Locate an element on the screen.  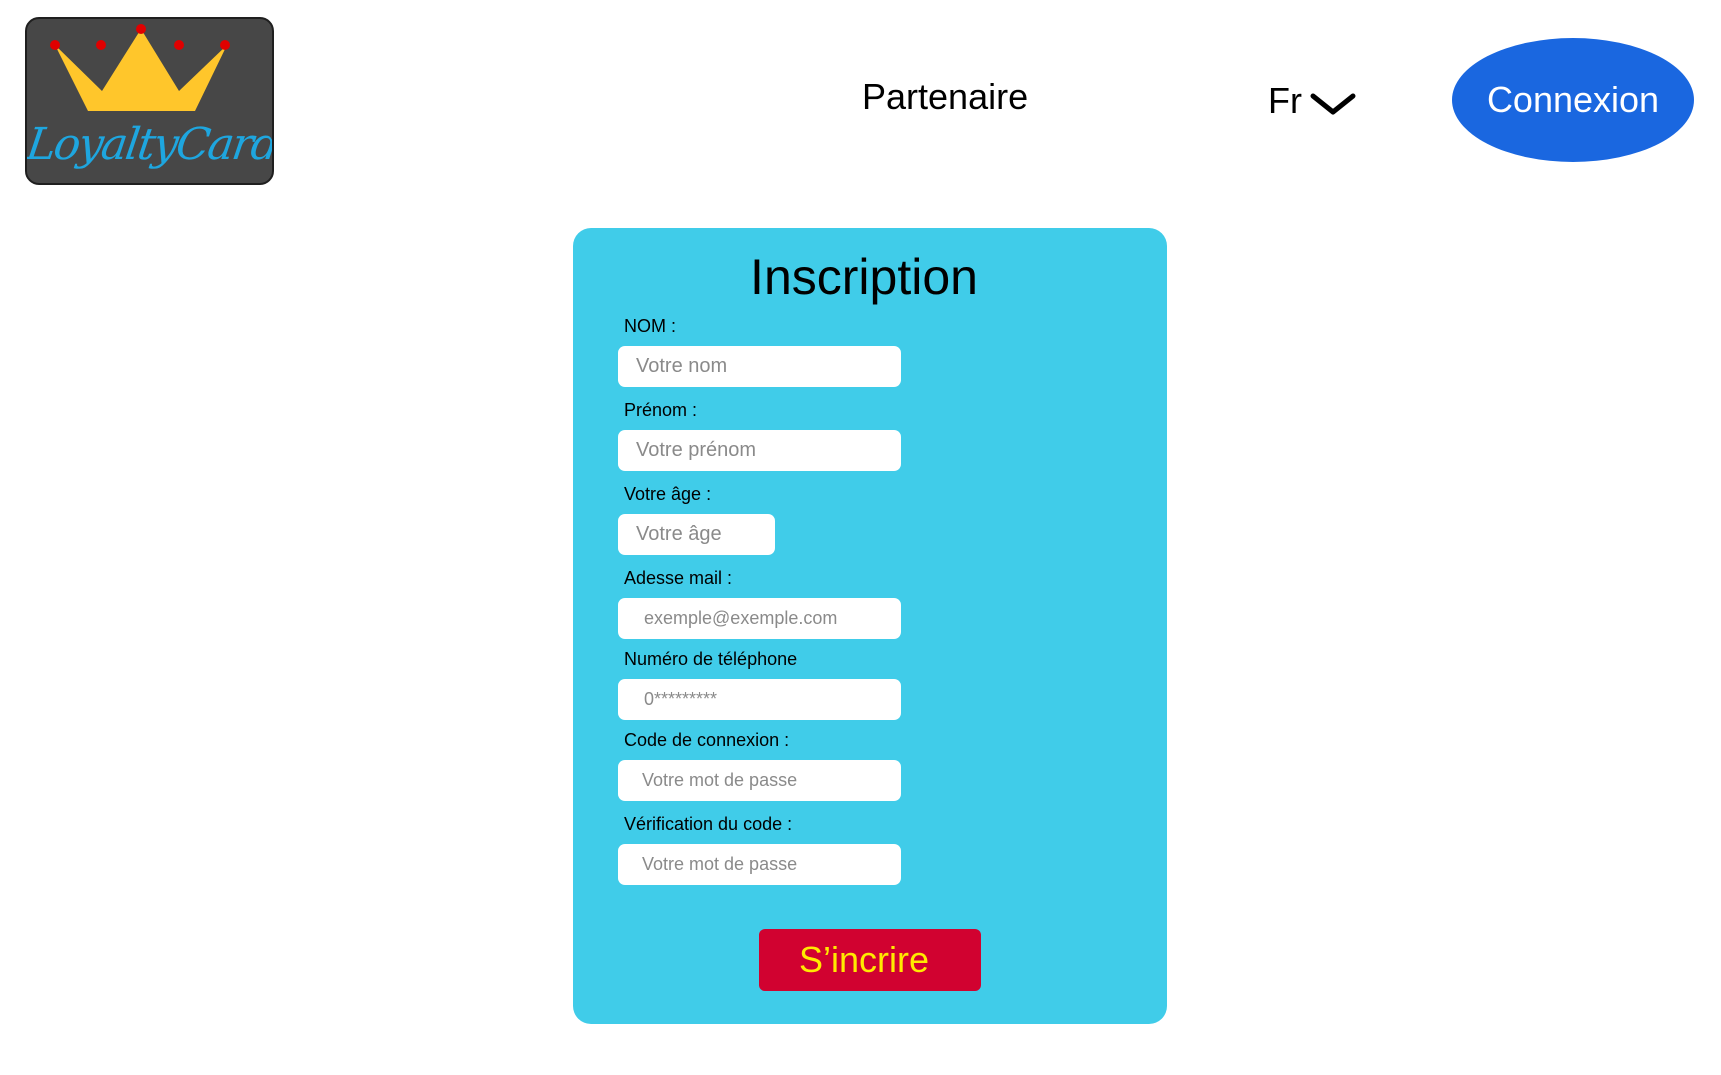
language-selector: Fr is located at coordinates (1312, 101).